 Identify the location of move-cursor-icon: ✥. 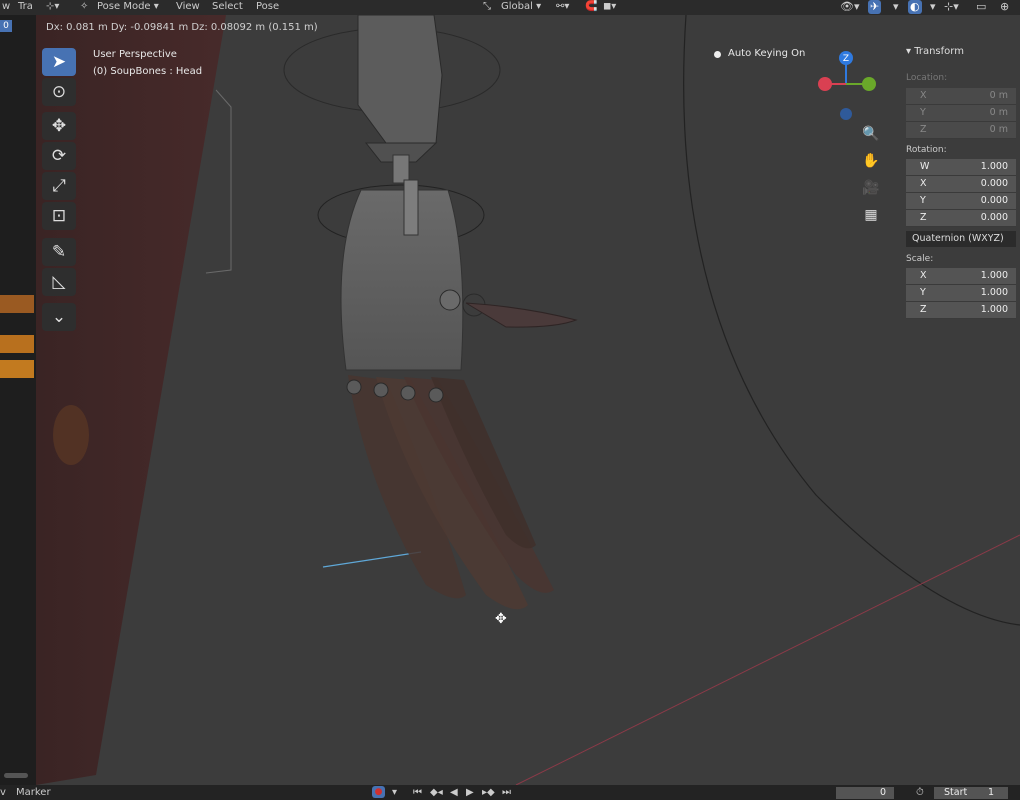
(501, 619).